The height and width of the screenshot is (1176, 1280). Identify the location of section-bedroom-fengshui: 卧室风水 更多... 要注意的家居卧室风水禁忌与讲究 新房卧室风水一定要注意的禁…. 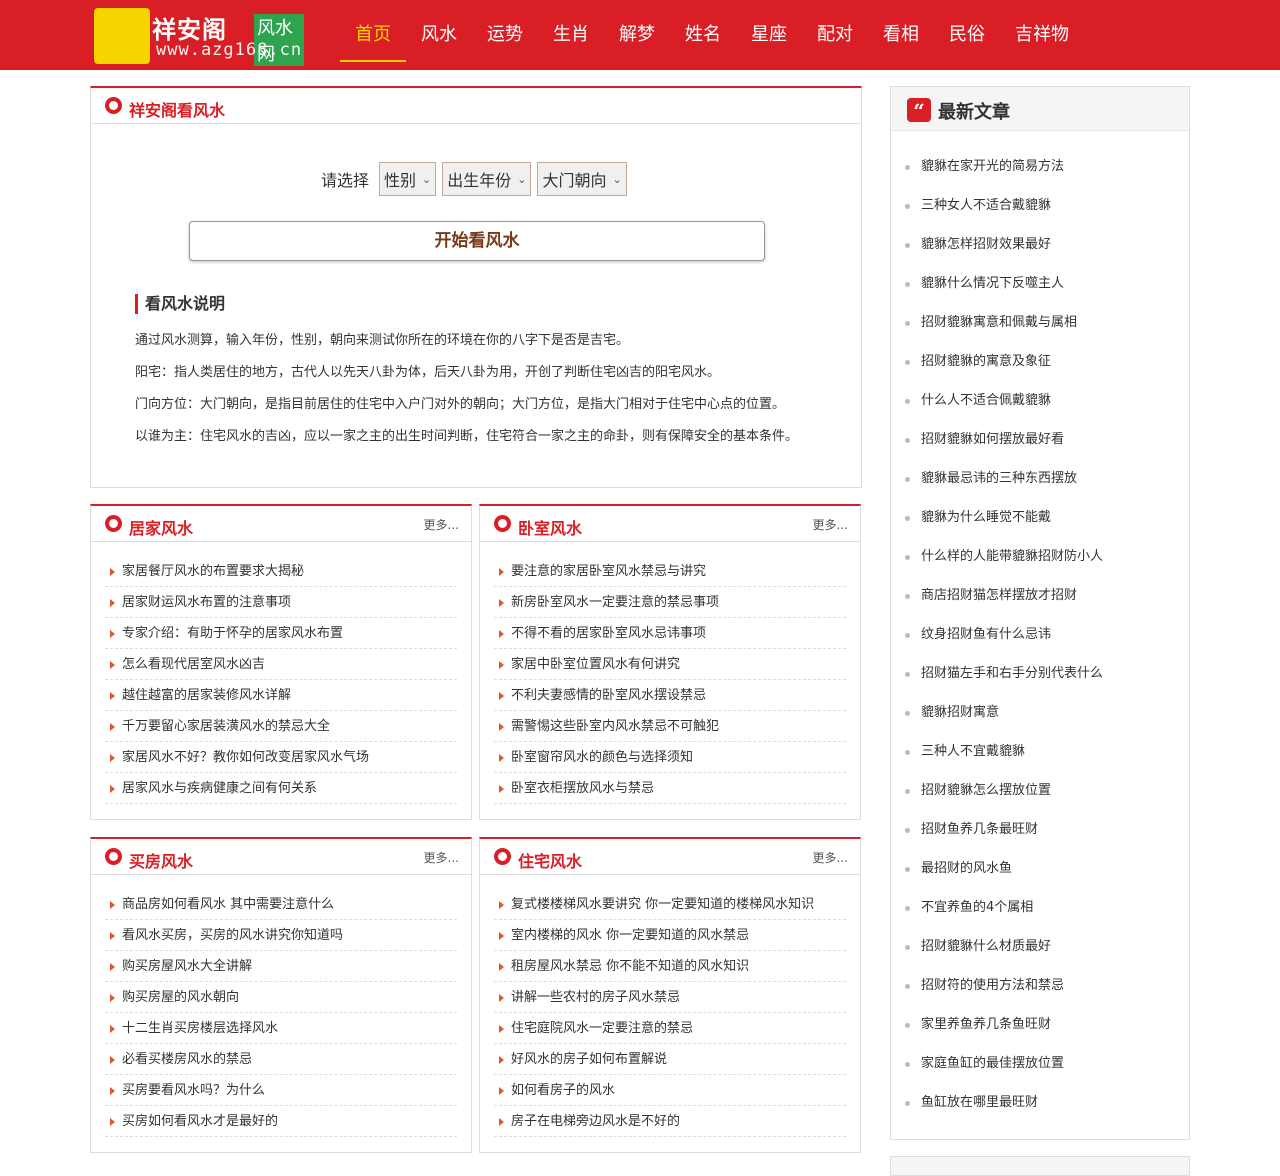
(670, 662).